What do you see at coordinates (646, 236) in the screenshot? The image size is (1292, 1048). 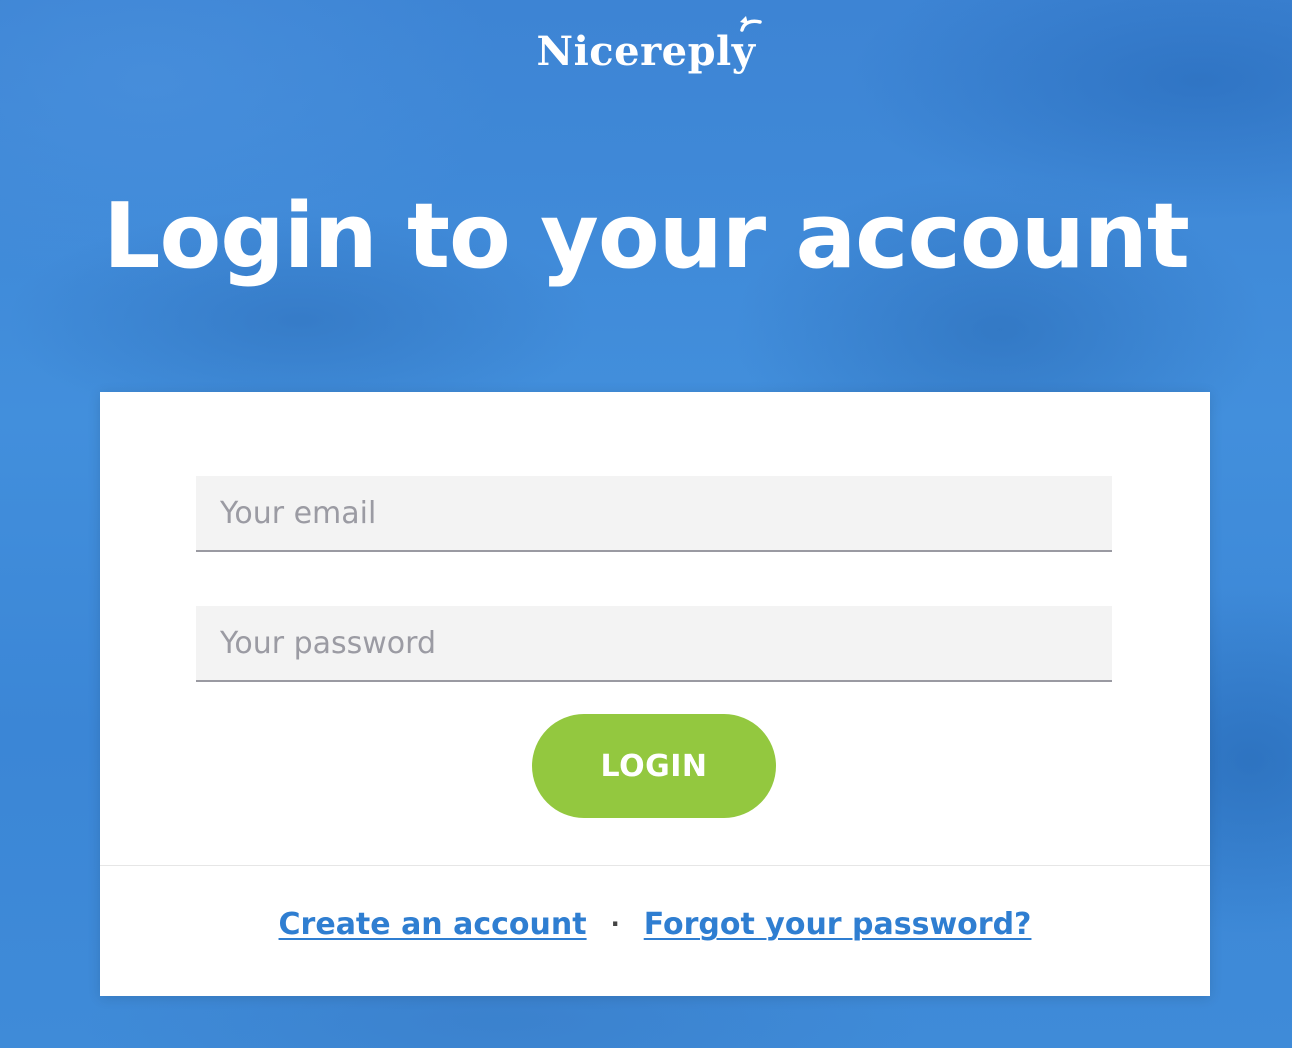 I see `page-title: Login to your account` at bounding box center [646, 236].